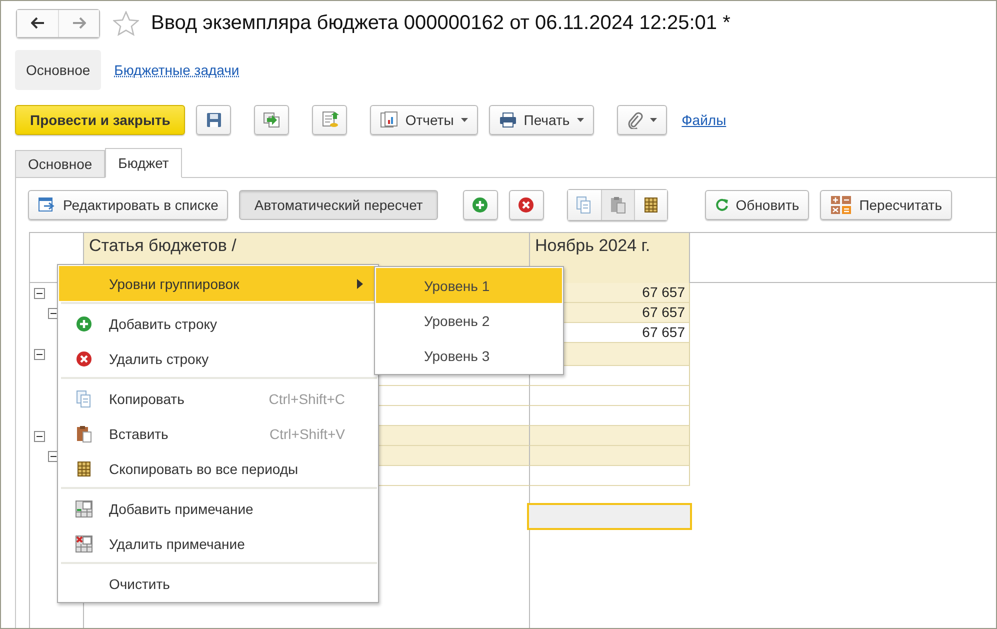 This screenshot has width=997, height=629. I want to click on refresh-icon, so click(721, 205).